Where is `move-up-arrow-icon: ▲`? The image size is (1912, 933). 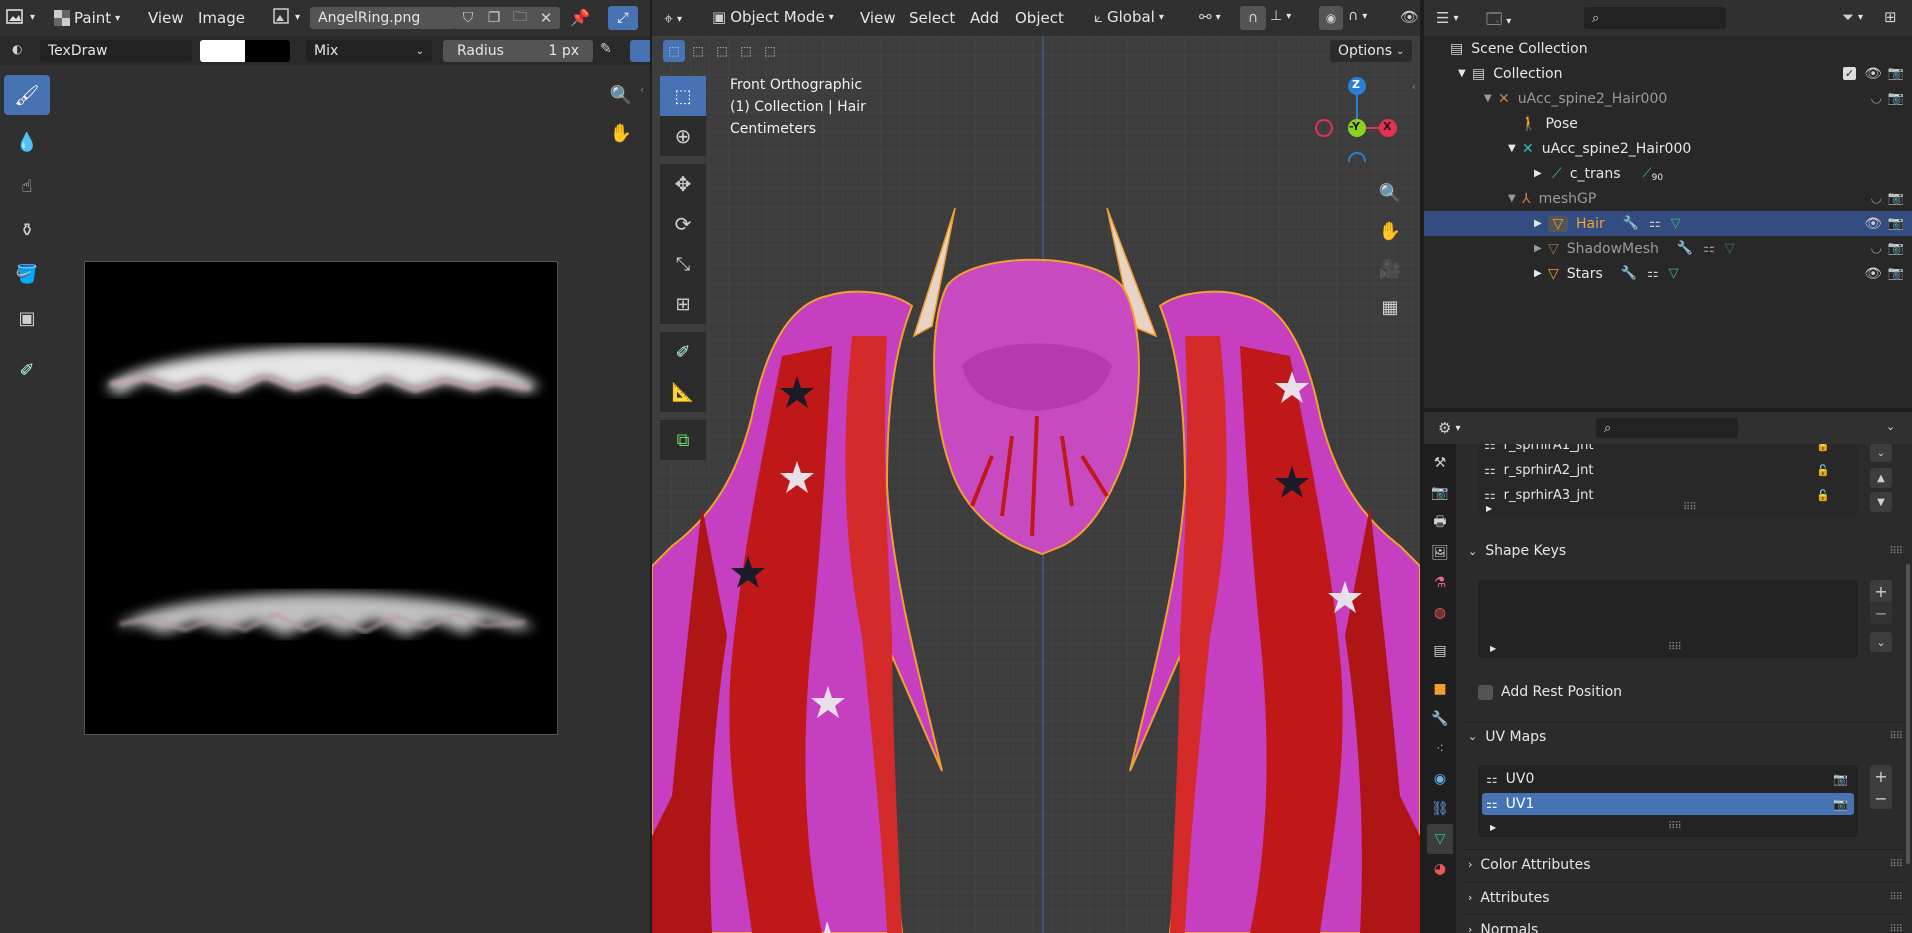
move-up-arrow-icon: ▲ is located at coordinates (1881, 478).